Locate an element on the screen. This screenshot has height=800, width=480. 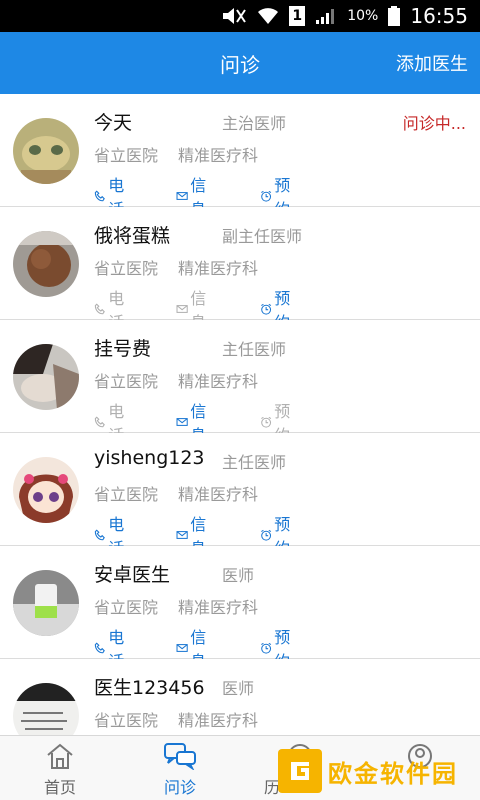
app-bar: 问诊 添加医生 is located at coordinates (240, 63).